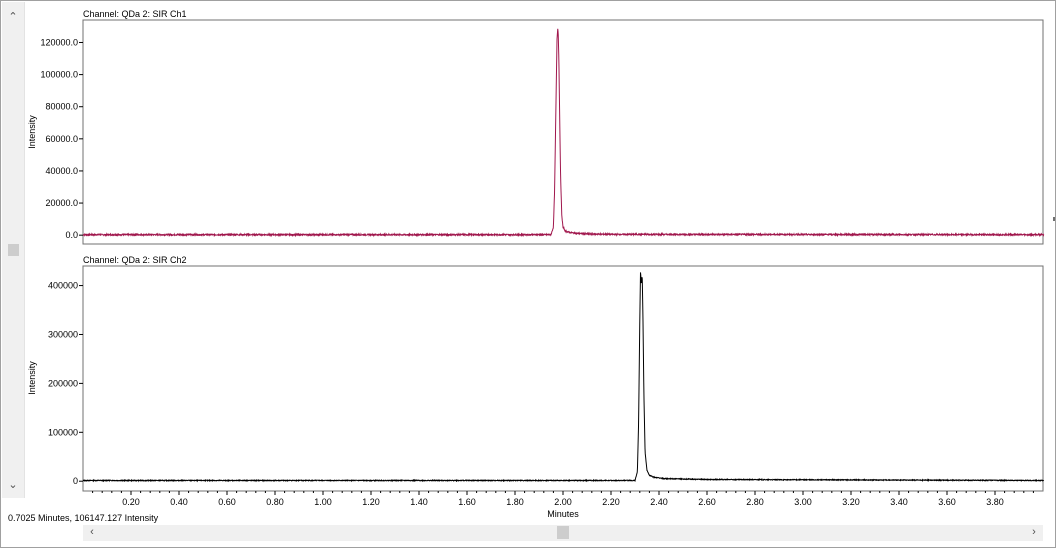 The width and height of the screenshot is (1056, 548). What do you see at coordinates (32, 378) in the screenshot?
I see `y-axis-label-ch2: Intensity` at bounding box center [32, 378].